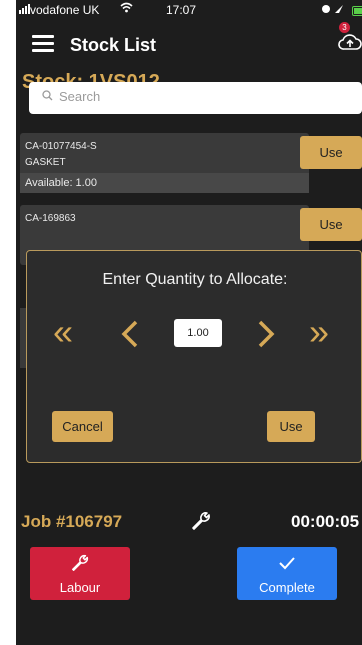 This screenshot has width=362, height=645. What do you see at coordinates (266, 334) in the screenshot?
I see `increase-button` at bounding box center [266, 334].